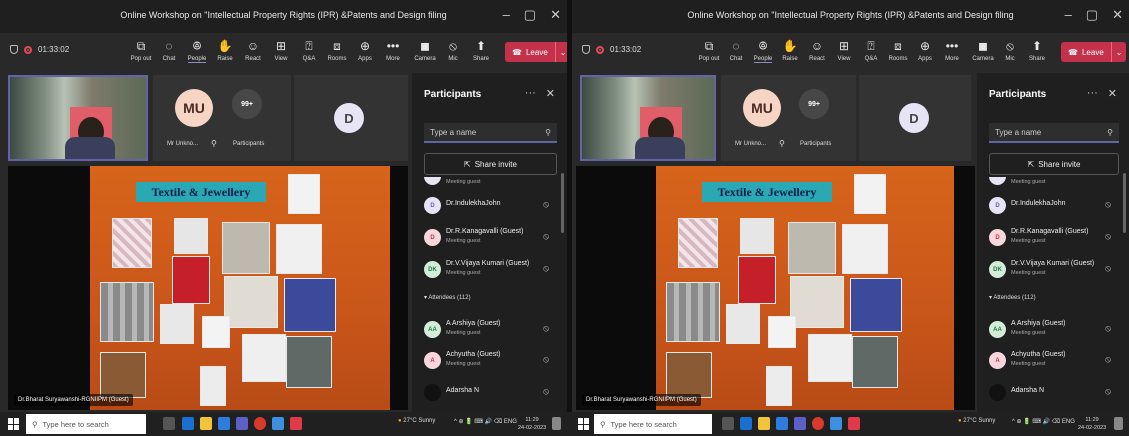 The width and height of the screenshot is (1129, 436). Describe the element at coordinates (432, 360) in the screenshot. I see `avatar: A` at that location.